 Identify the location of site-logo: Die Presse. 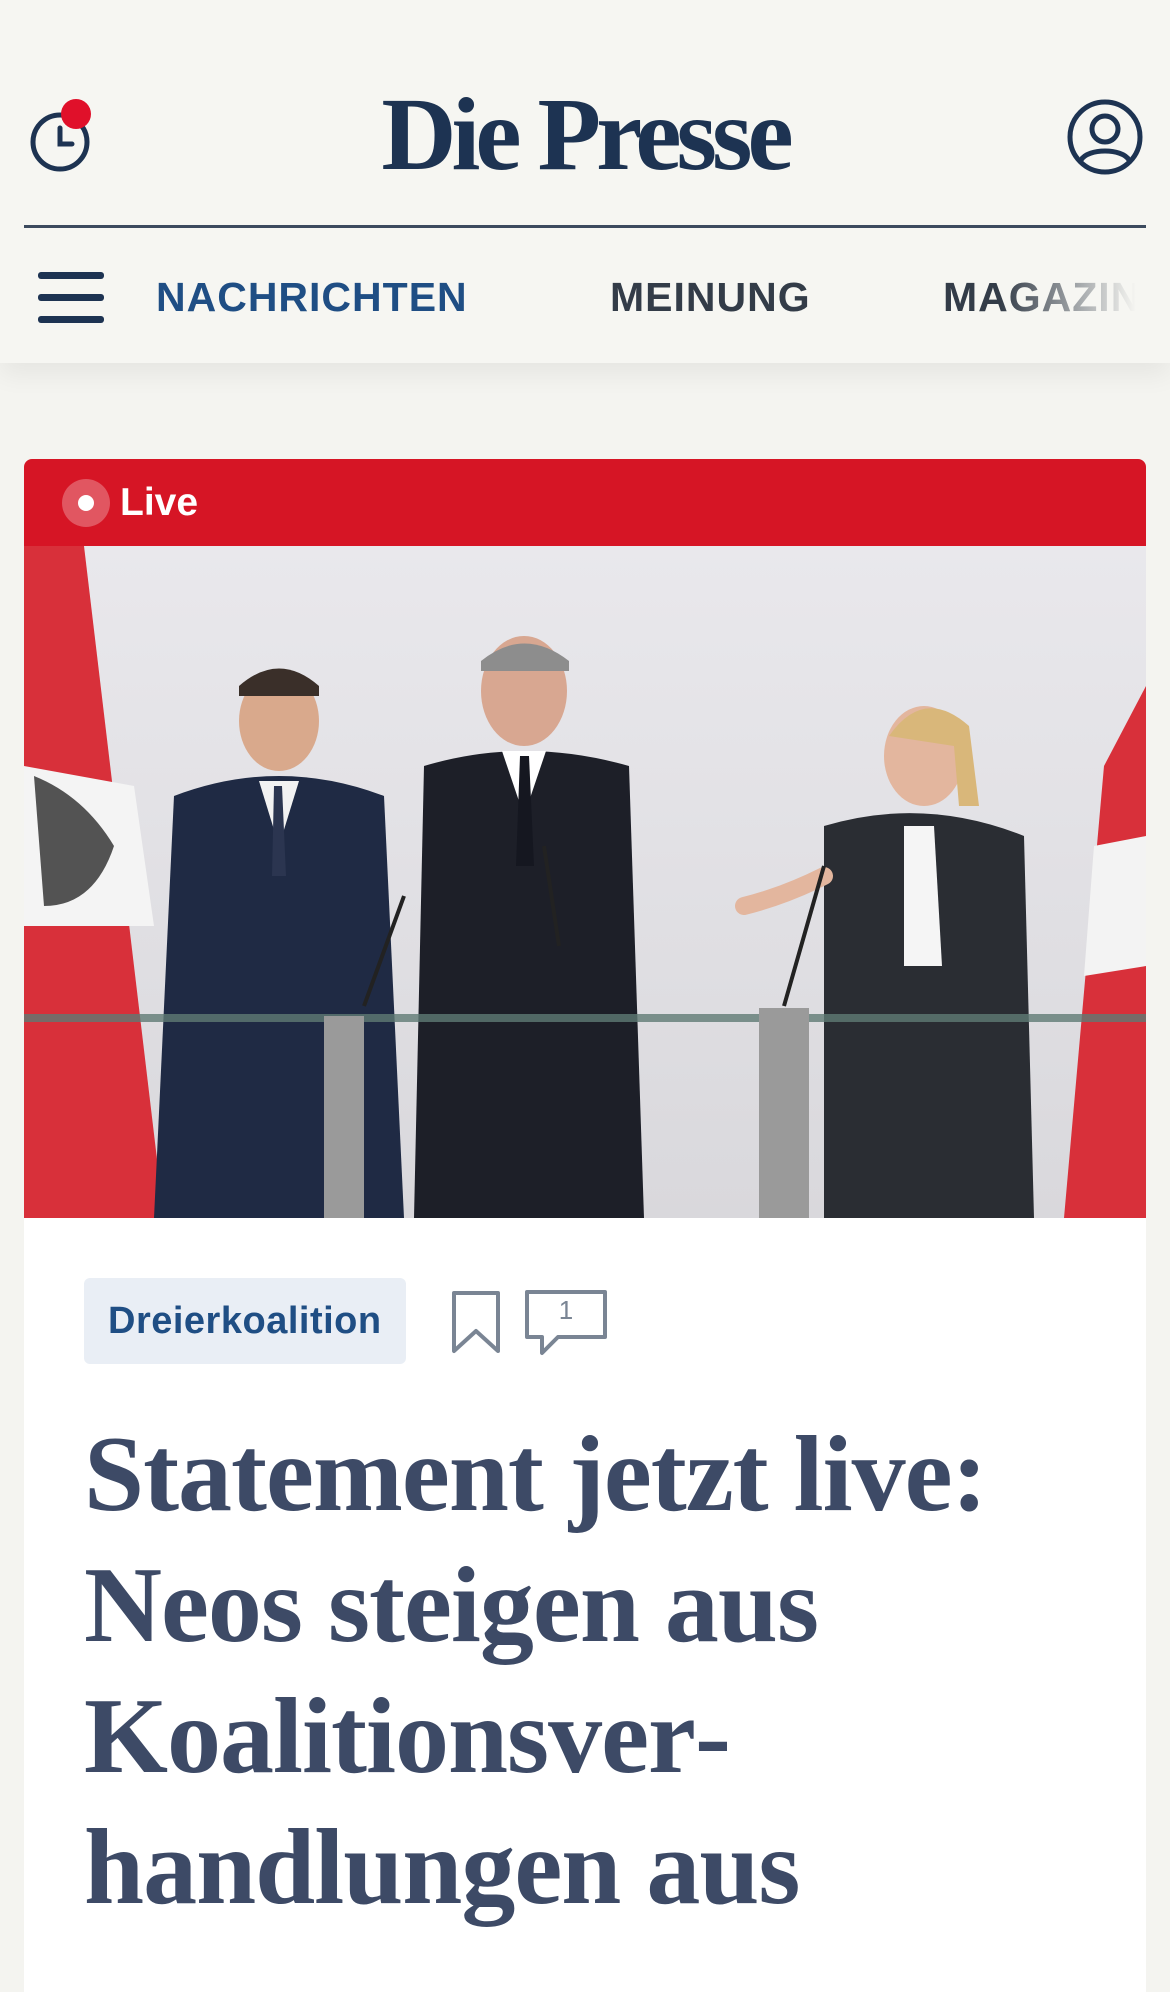
(585, 135).